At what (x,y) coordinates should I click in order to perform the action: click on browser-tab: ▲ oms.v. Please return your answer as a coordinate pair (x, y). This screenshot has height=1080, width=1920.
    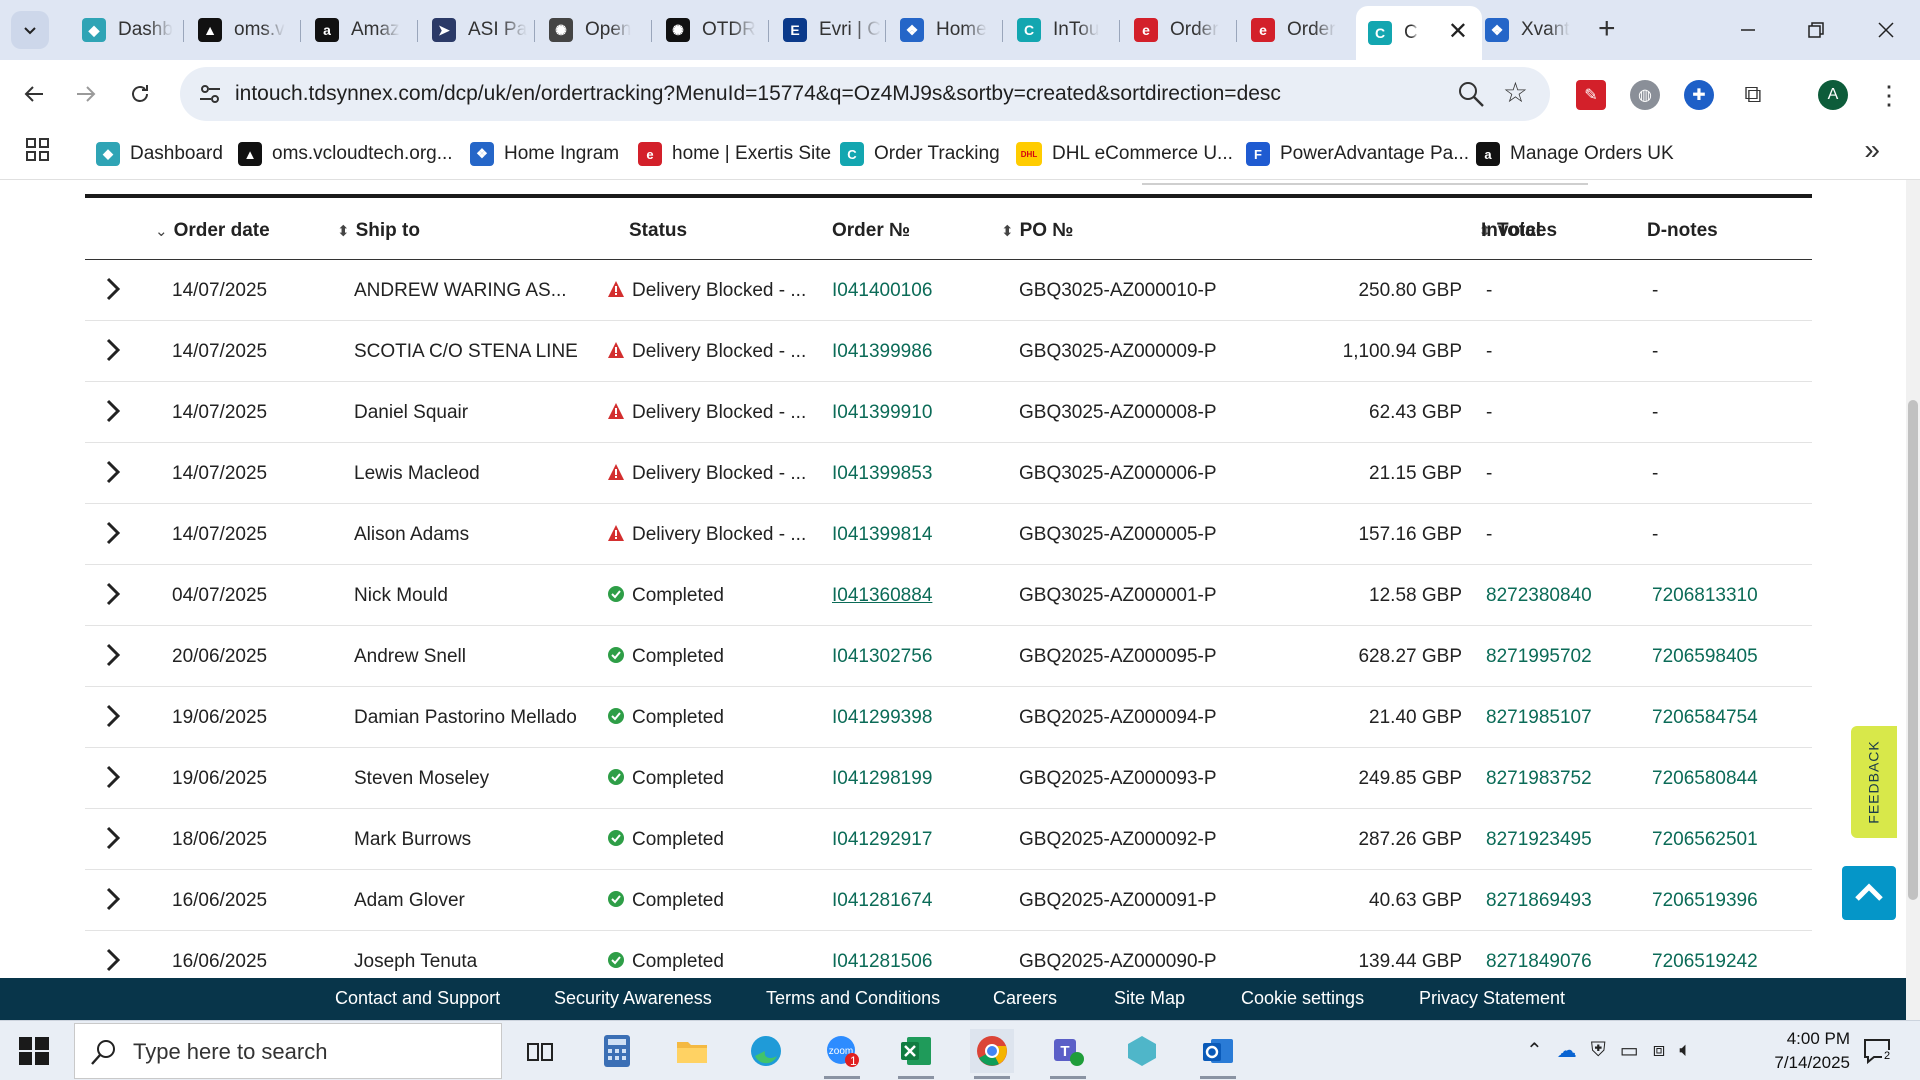
    Looking at the image, I should click on (241, 30).